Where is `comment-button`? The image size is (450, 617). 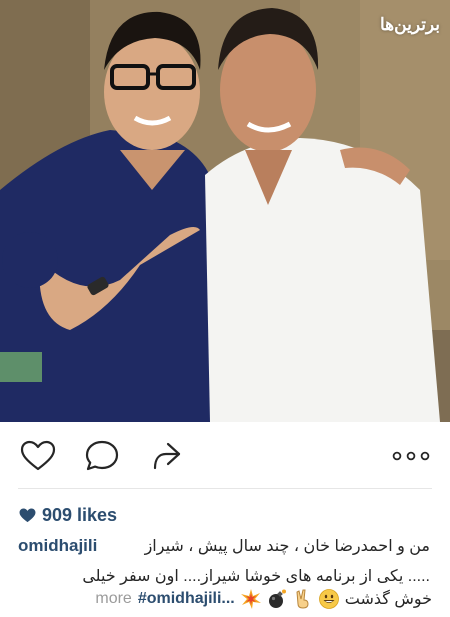
comment-button is located at coordinates (102, 456).